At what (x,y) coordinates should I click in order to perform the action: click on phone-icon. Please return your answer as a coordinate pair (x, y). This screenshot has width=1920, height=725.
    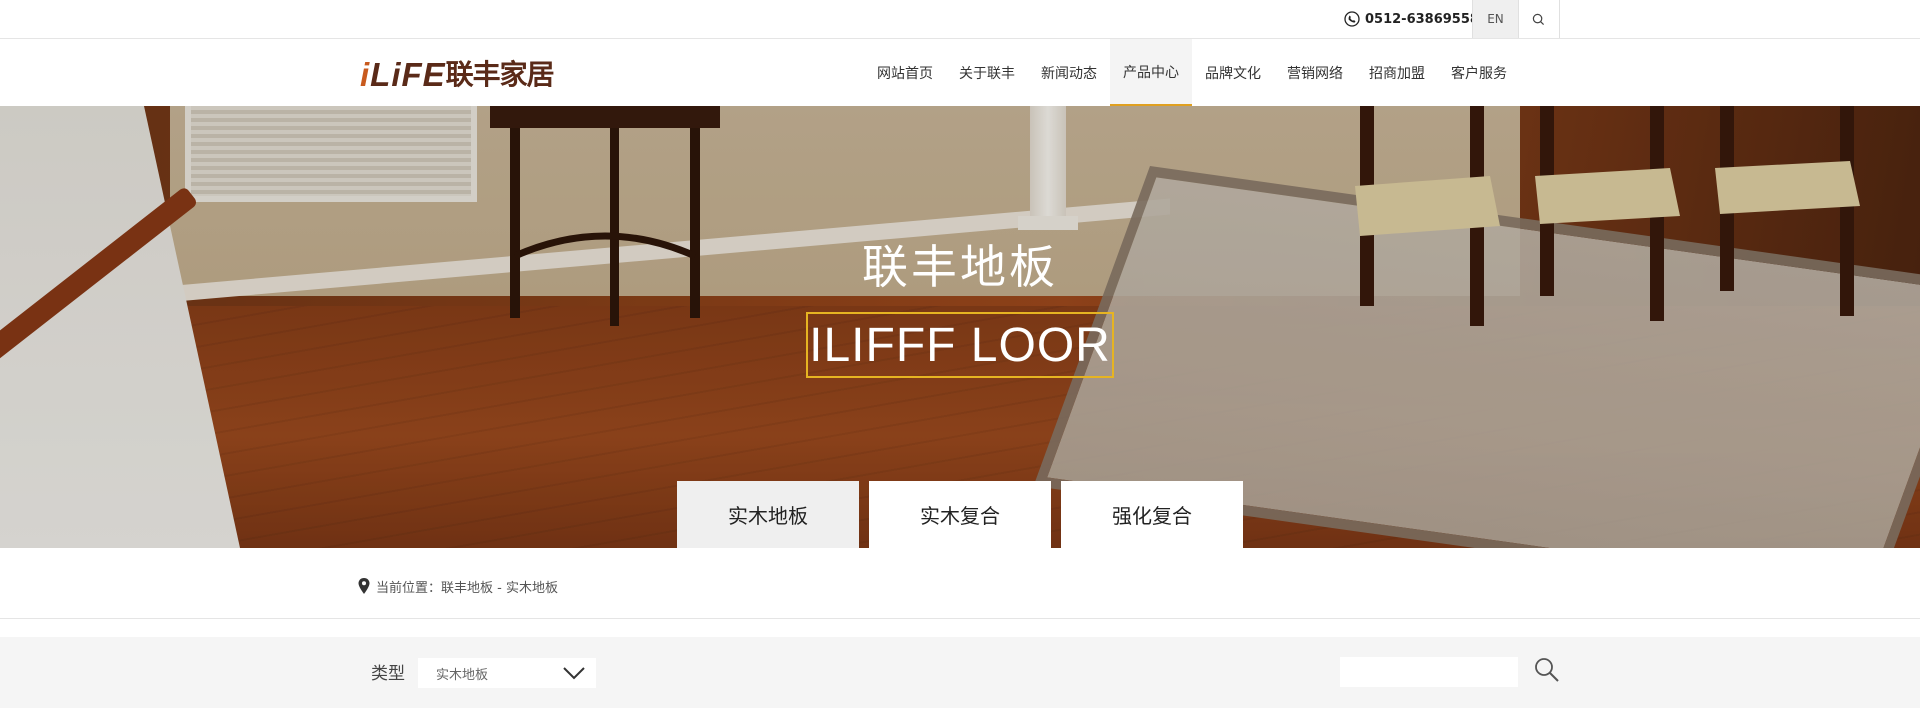
    Looking at the image, I should click on (1352, 19).